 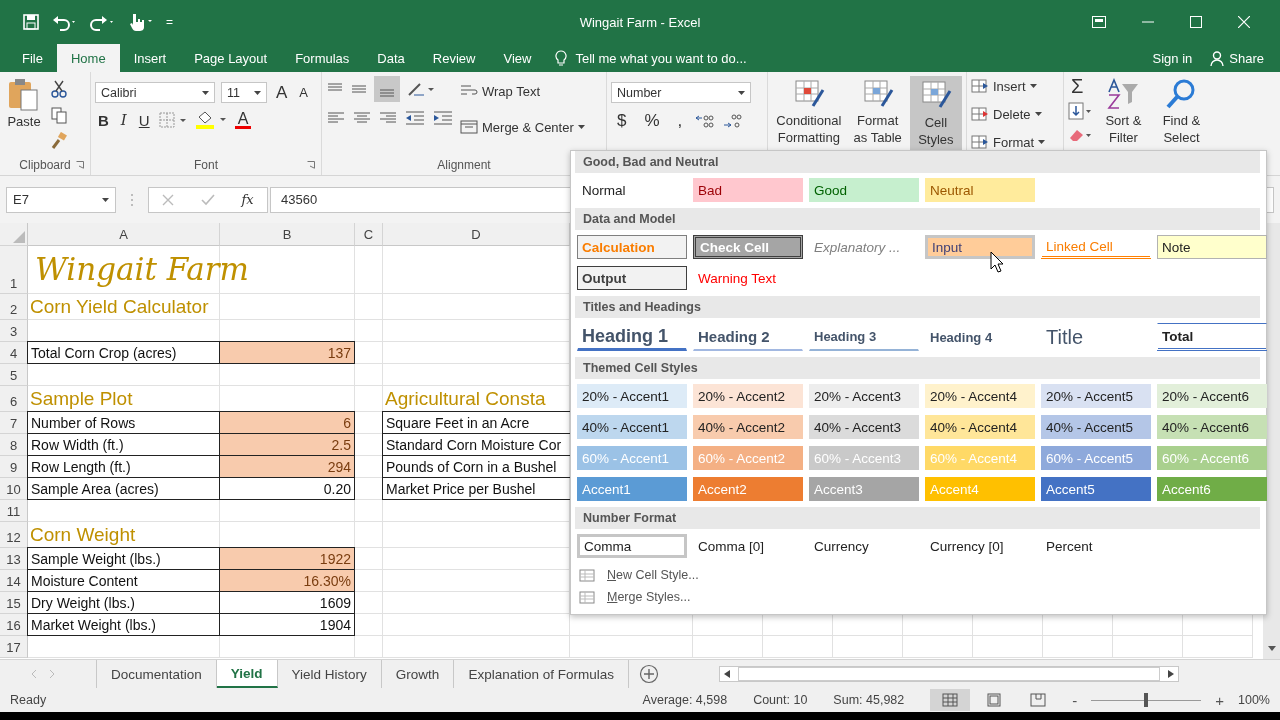 I want to click on font-color-button: A, so click(x=243, y=120).